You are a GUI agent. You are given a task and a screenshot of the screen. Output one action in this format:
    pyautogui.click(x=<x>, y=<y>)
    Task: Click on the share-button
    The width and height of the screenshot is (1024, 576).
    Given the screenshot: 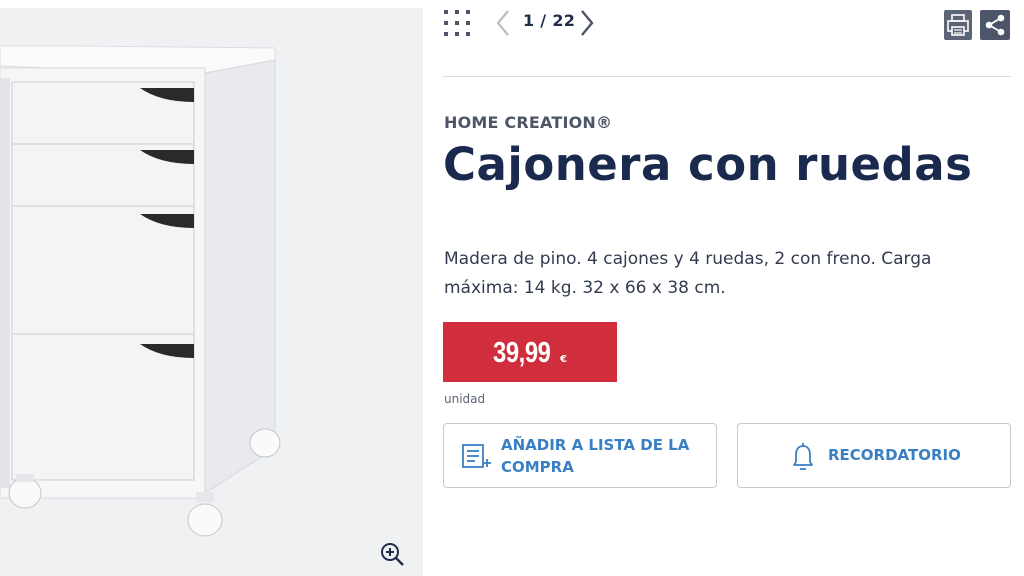 What is the action you would take?
    pyautogui.click(x=995, y=25)
    